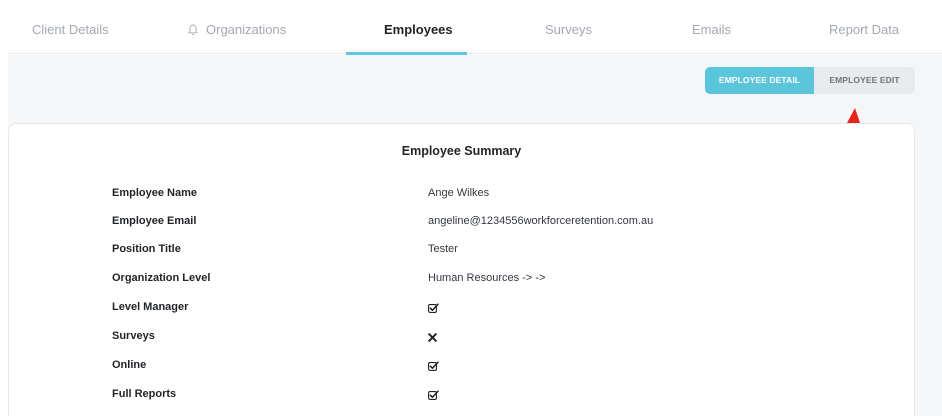  I want to click on employee-email-label: Employee Email, so click(154, 221).